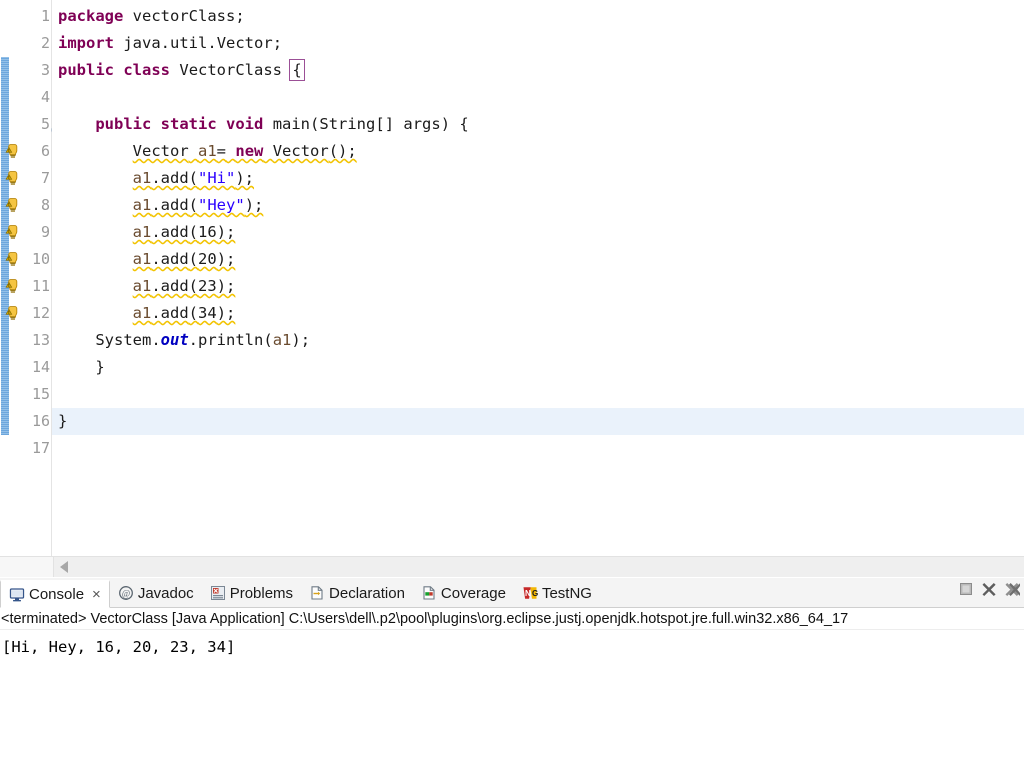 The image size is (1024, 780). What do you see at coordinates (45, 16) in the screenshot?
I see `line-number: 1` at bounding box center [45, 16].